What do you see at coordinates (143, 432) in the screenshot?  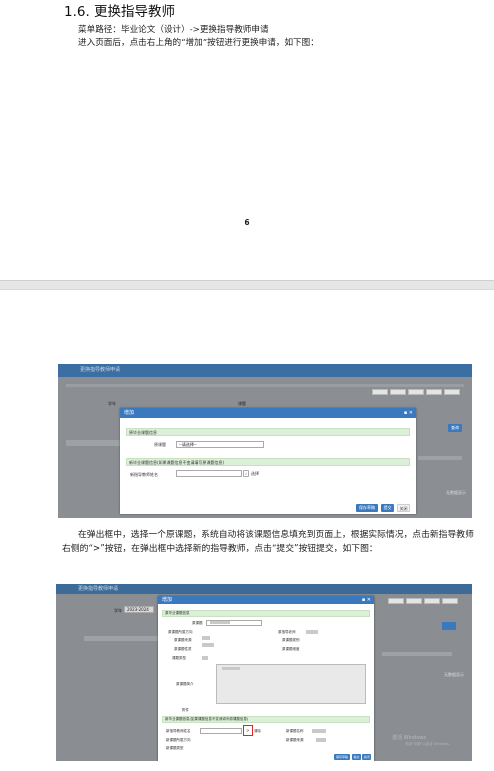 I see `section-original-title: 原毕业课题信息` at bounding box center [143, 432].